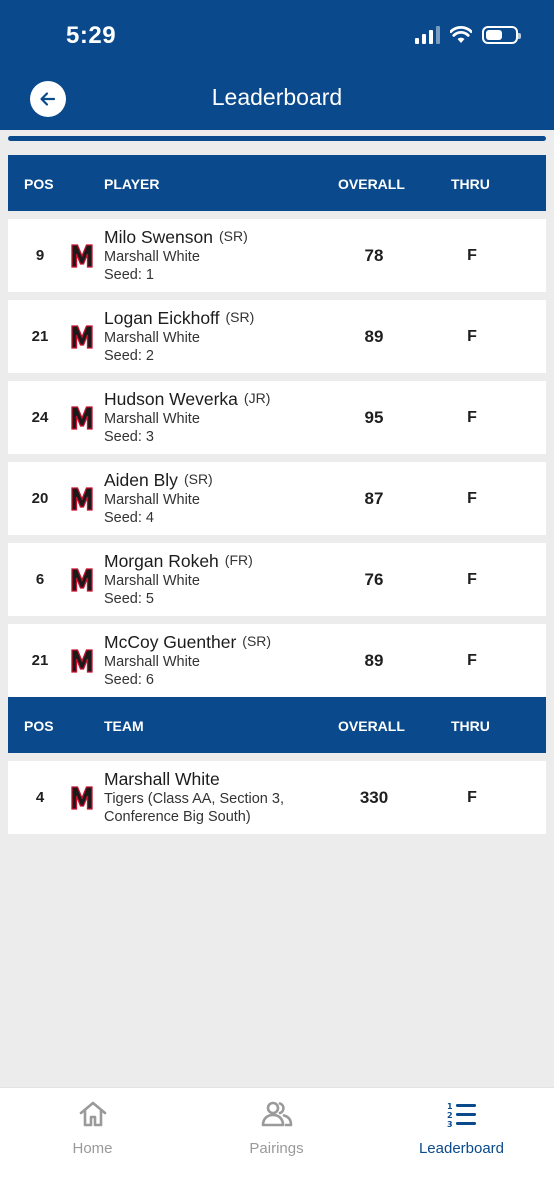 The image size is (554, 1199). I want to click on player-pos: 24, so click(40, 417).